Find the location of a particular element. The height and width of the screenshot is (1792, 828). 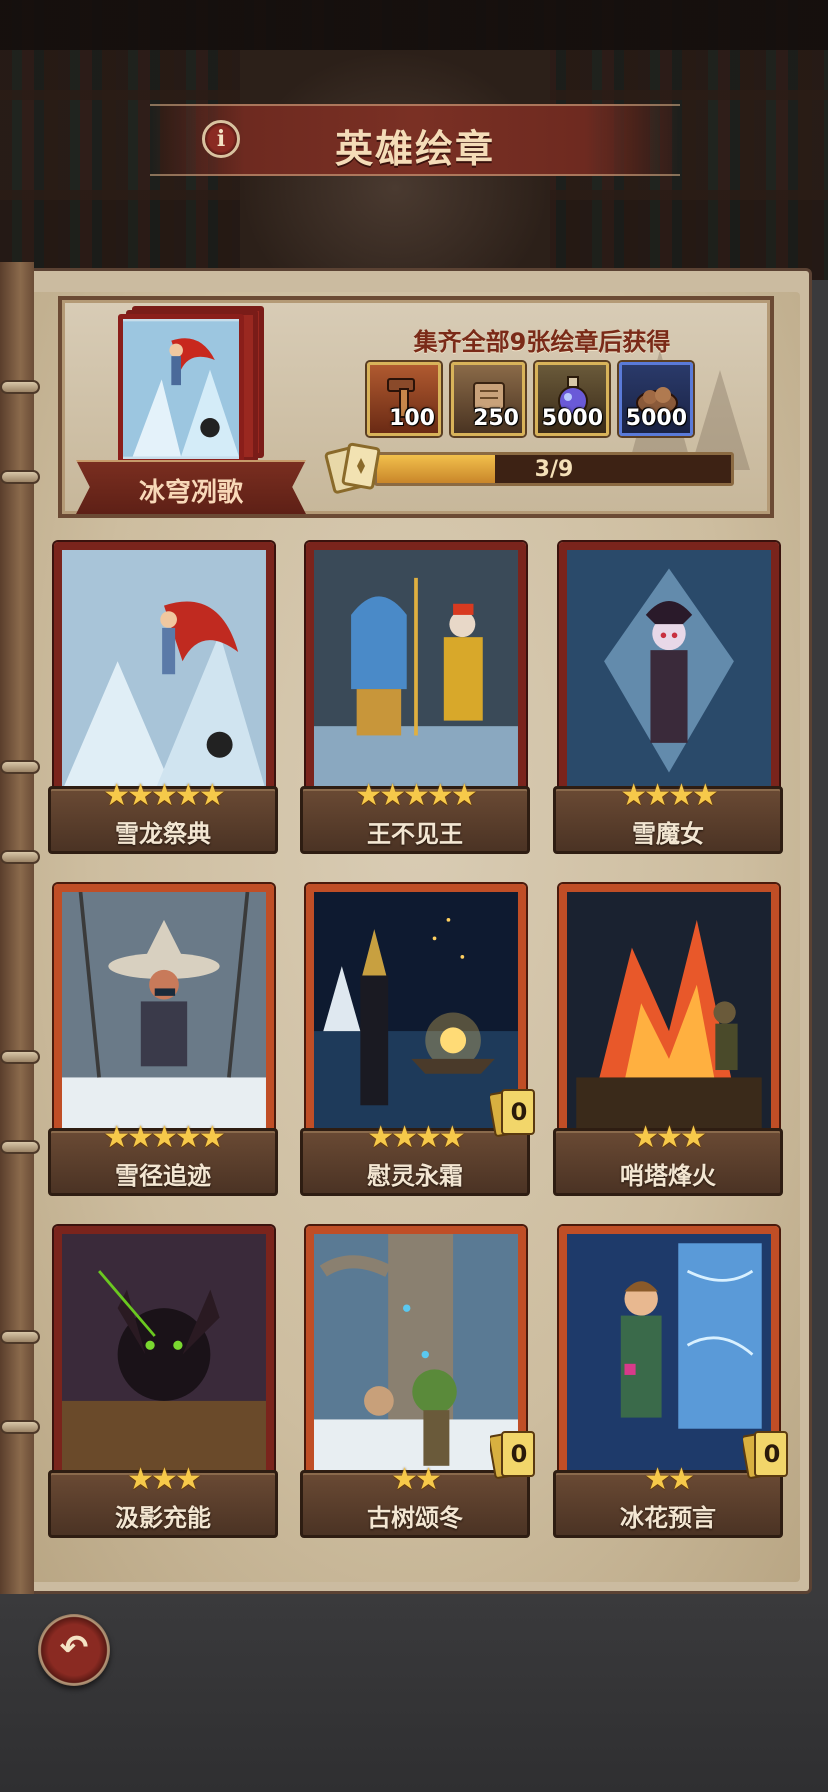

progress-label: 3/9 is located at coordinates (554, 469).